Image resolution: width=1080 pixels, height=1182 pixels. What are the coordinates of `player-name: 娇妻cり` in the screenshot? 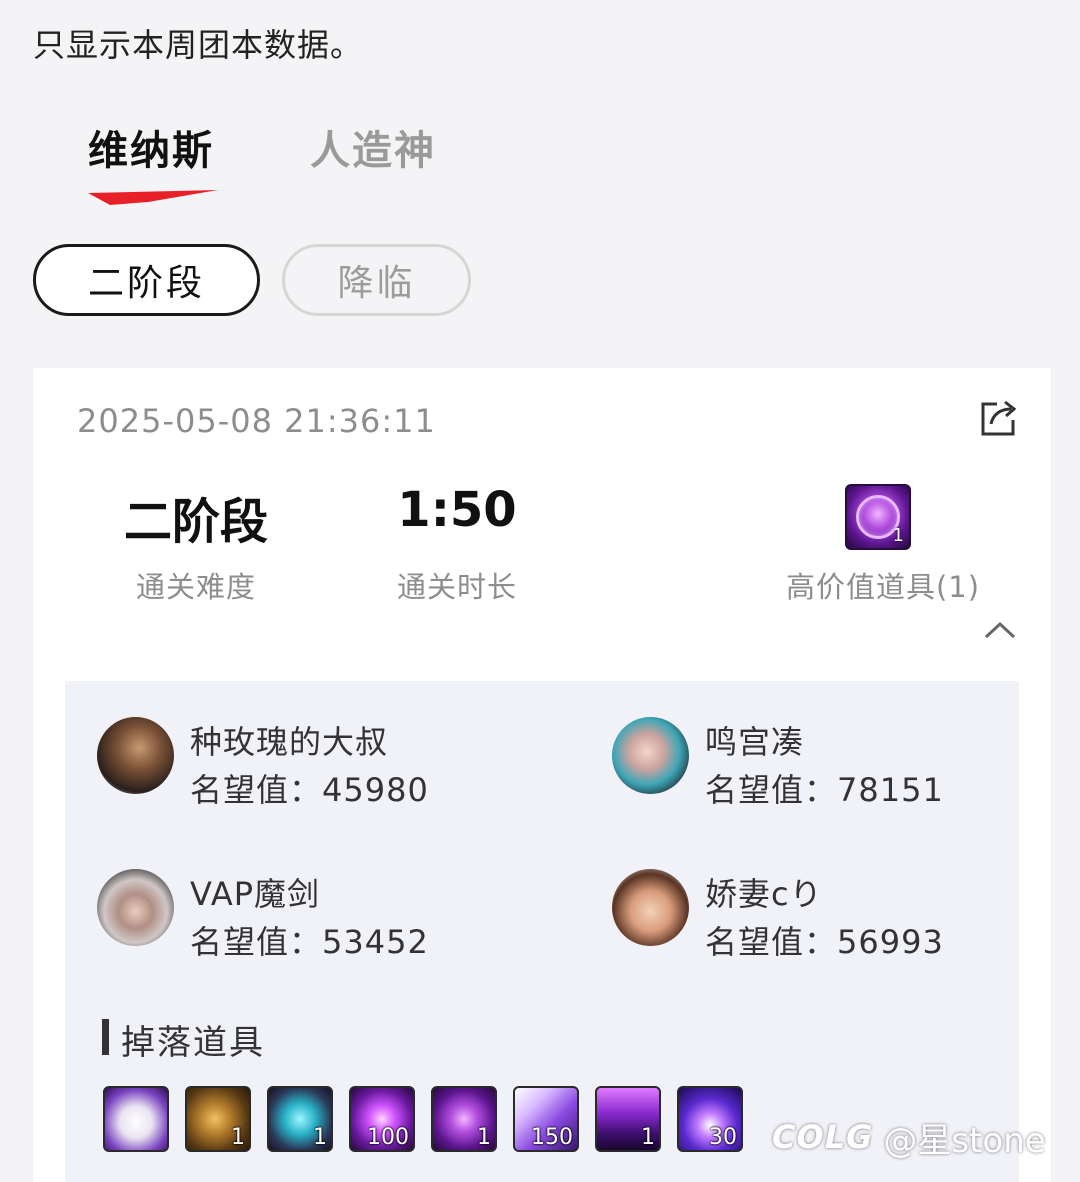 It's located at (764, 894).